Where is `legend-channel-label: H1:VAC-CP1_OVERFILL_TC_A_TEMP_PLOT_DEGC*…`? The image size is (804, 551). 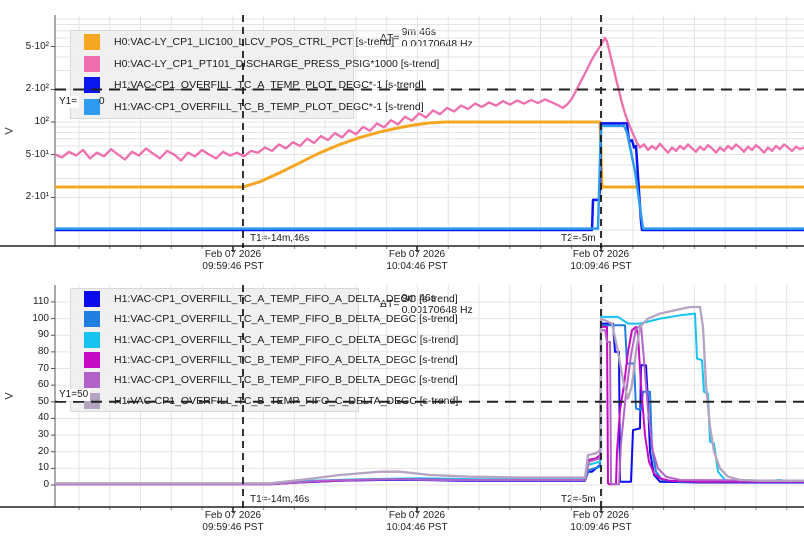 legend-channel-label: H1:VAC-CP1_OVERFILL_TC_A_TEMP_PLOT_DEGC*… is located at coordinates (269, 85).